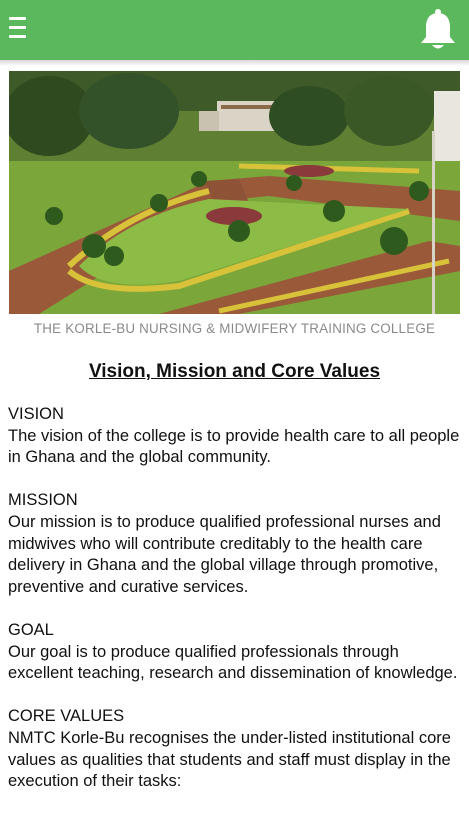 The width and height of the screenshot is (469, 814). Describe the element at coordinates (438, 29) in the screenshot. I see `bell-icon` at that location.